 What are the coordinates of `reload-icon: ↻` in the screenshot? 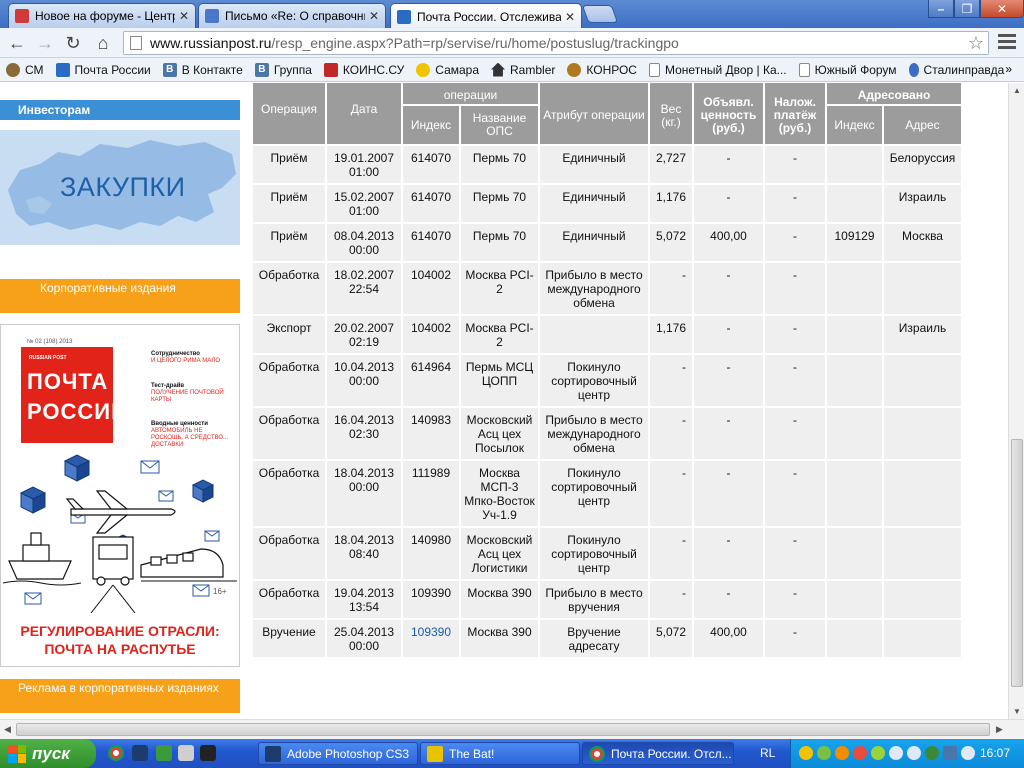 It's located at (73, 43).